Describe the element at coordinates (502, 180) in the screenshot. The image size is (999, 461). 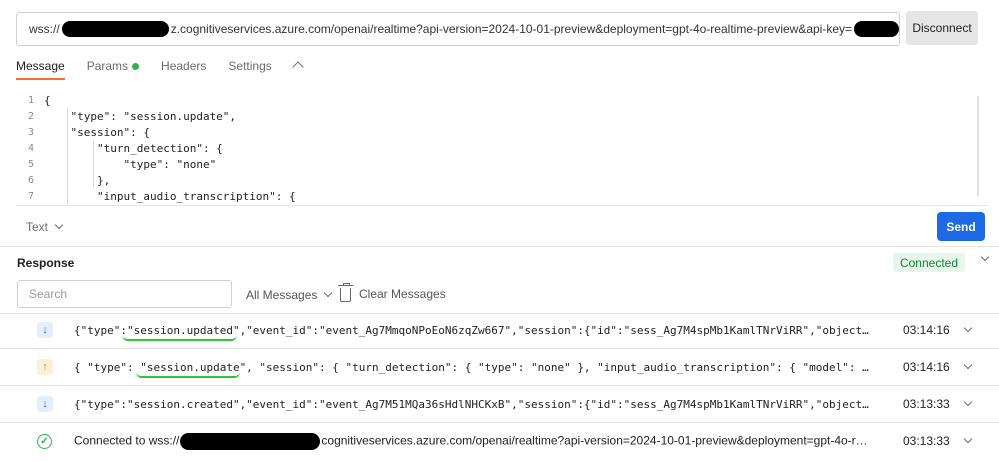
I see `code-line: 6 },` at that location.